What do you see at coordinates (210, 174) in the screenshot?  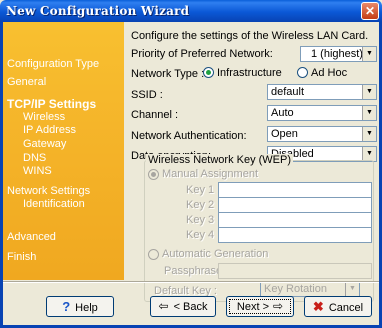 I see `manual-assignment-label: Manual Assignment` at bounding box center [210, 174].